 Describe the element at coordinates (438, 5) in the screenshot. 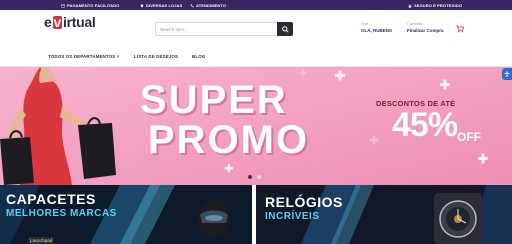

I see `security-label: SEGURO E PROTEGIDO` at that location.